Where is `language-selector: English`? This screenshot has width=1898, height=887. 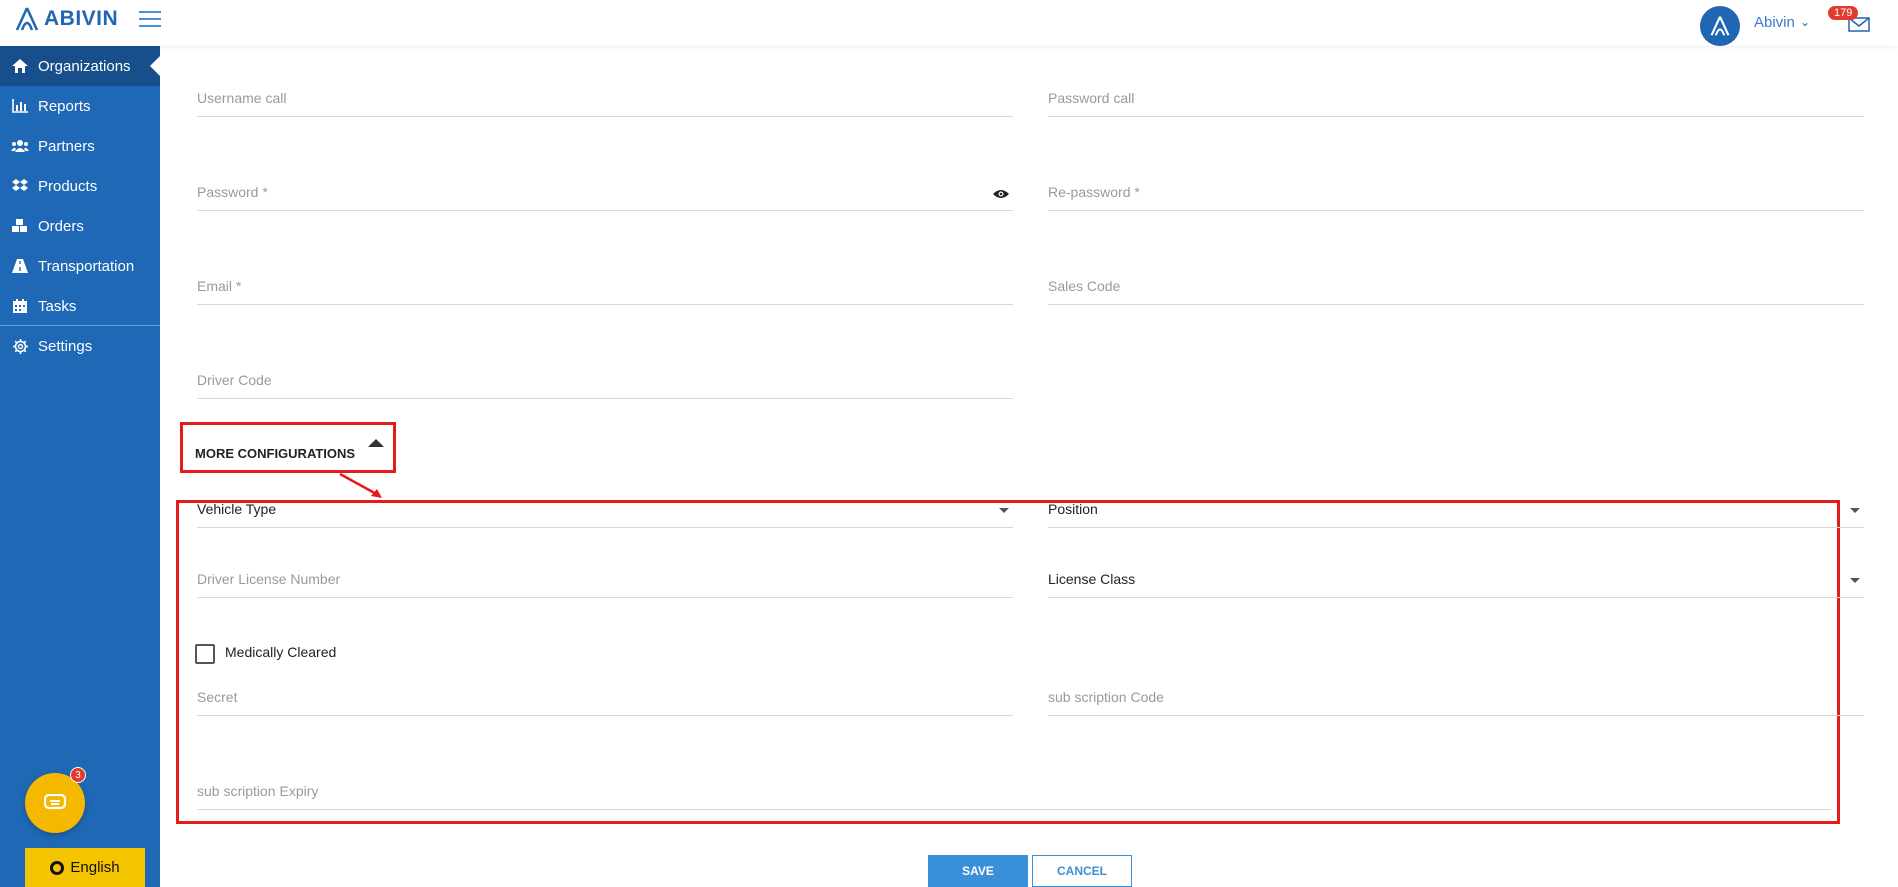 language-selector: English is located at coordinates (85, 867).